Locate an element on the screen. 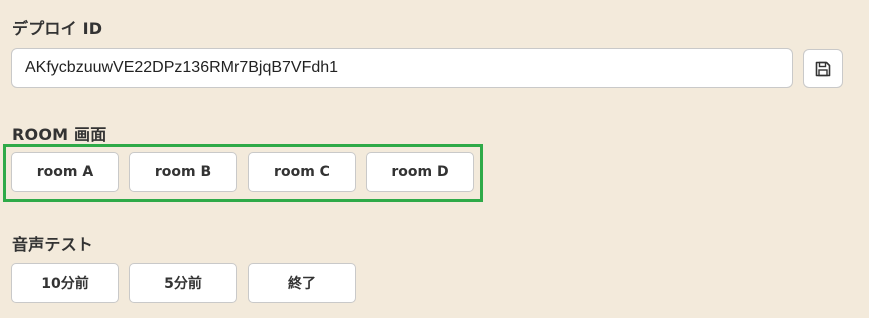 Image resolution: width=869 pixels, height=318 pixels. deploy-id-input is located at coordinates (402, 68).